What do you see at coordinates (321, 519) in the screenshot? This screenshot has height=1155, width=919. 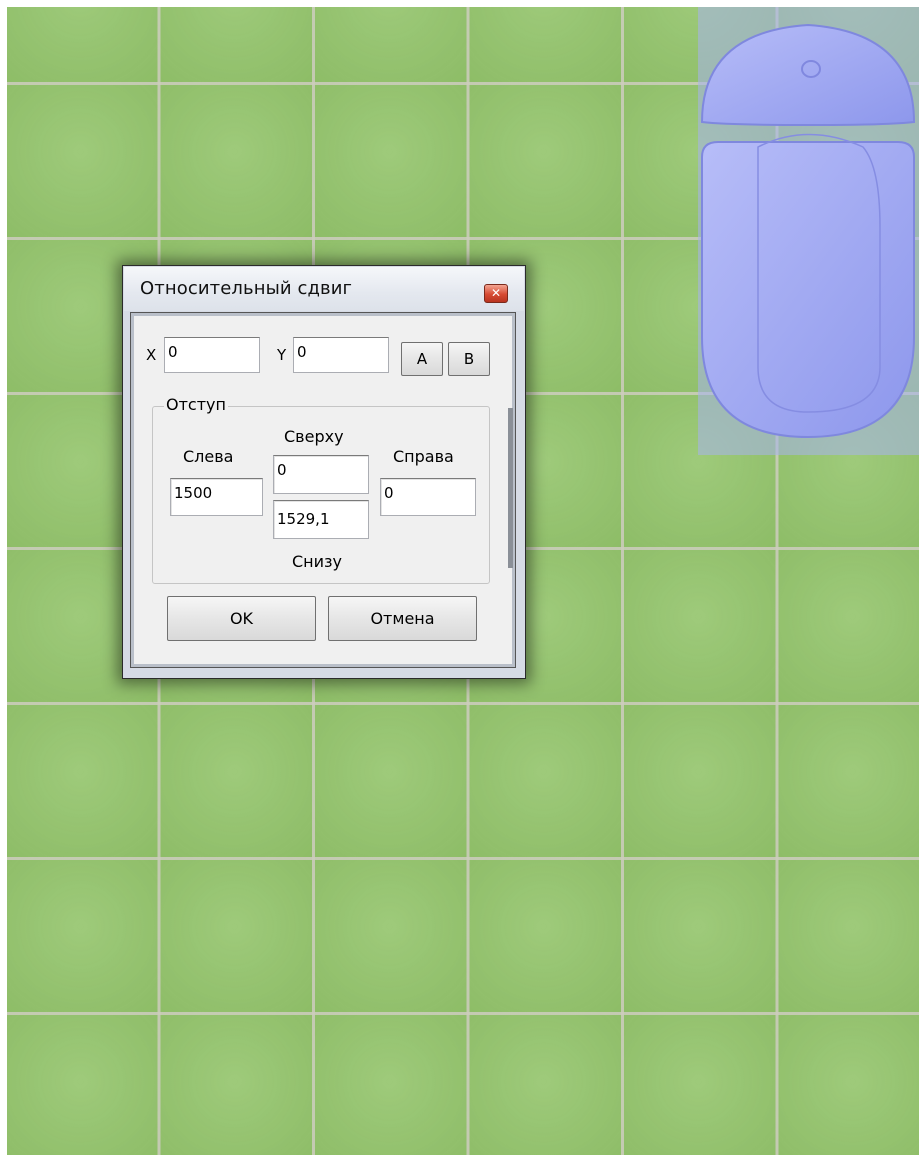 I see `bottom-offset-input: 1529,1` at bounding box center [321, 519].